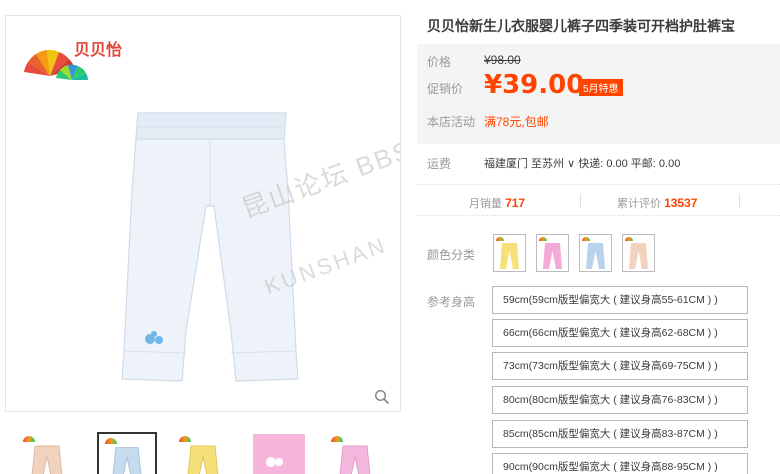  What do you see at coordinates (439, 62) in the screenshot?
I see `price-label: 价格` at bounding box center [439, 62].